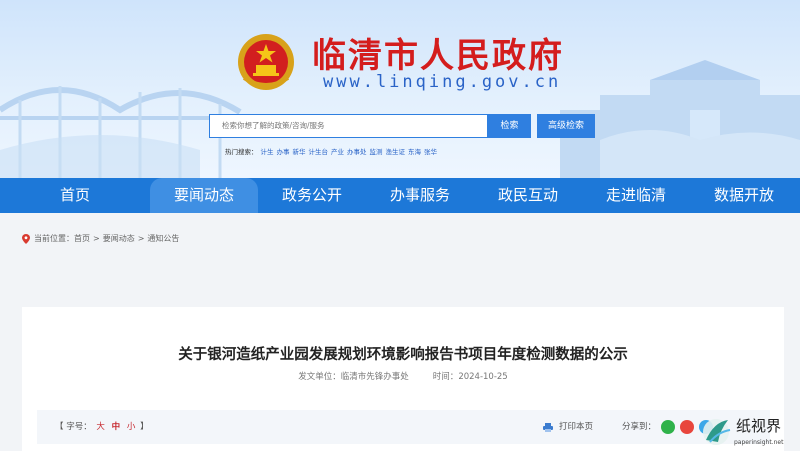 This screenshot has height=451, width=800. I want to click on font-size-control: 【 字号： 大 中 小 】, so click(102, 427).